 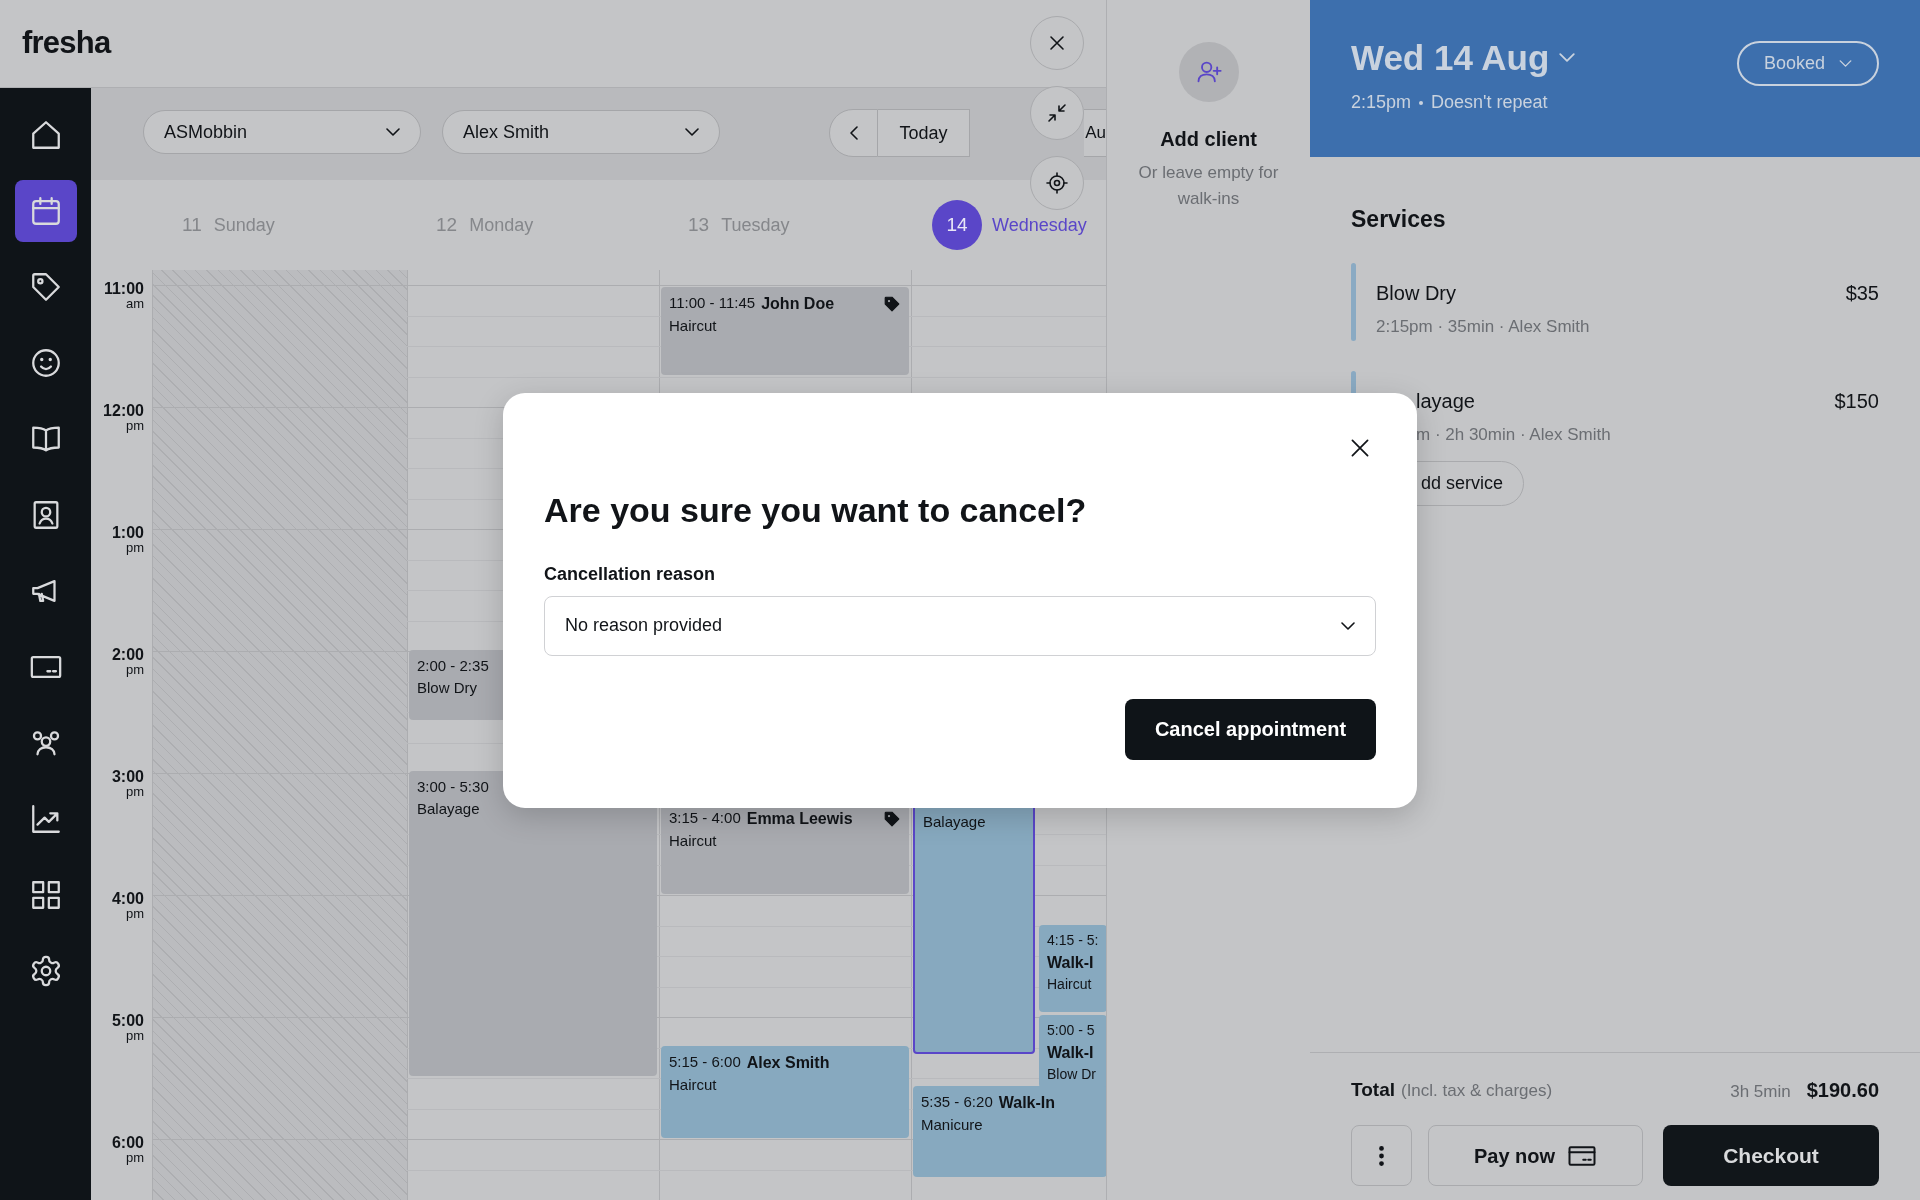 I want to click on add-client-title: Add client, so click(x=1208, y=139).